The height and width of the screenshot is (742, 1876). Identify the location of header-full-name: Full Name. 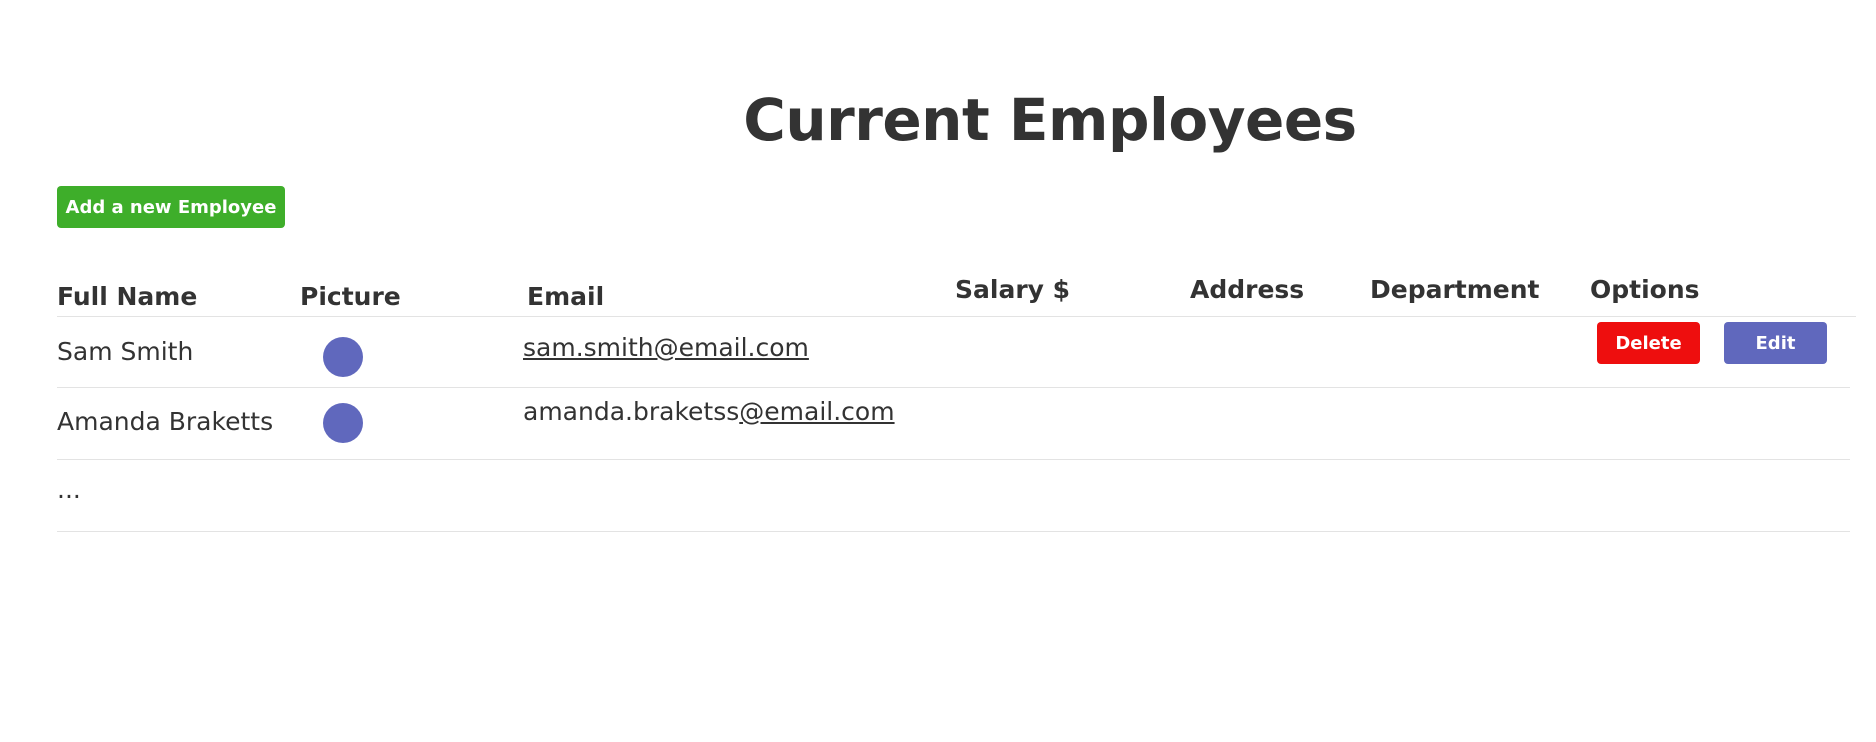
(127, 296).